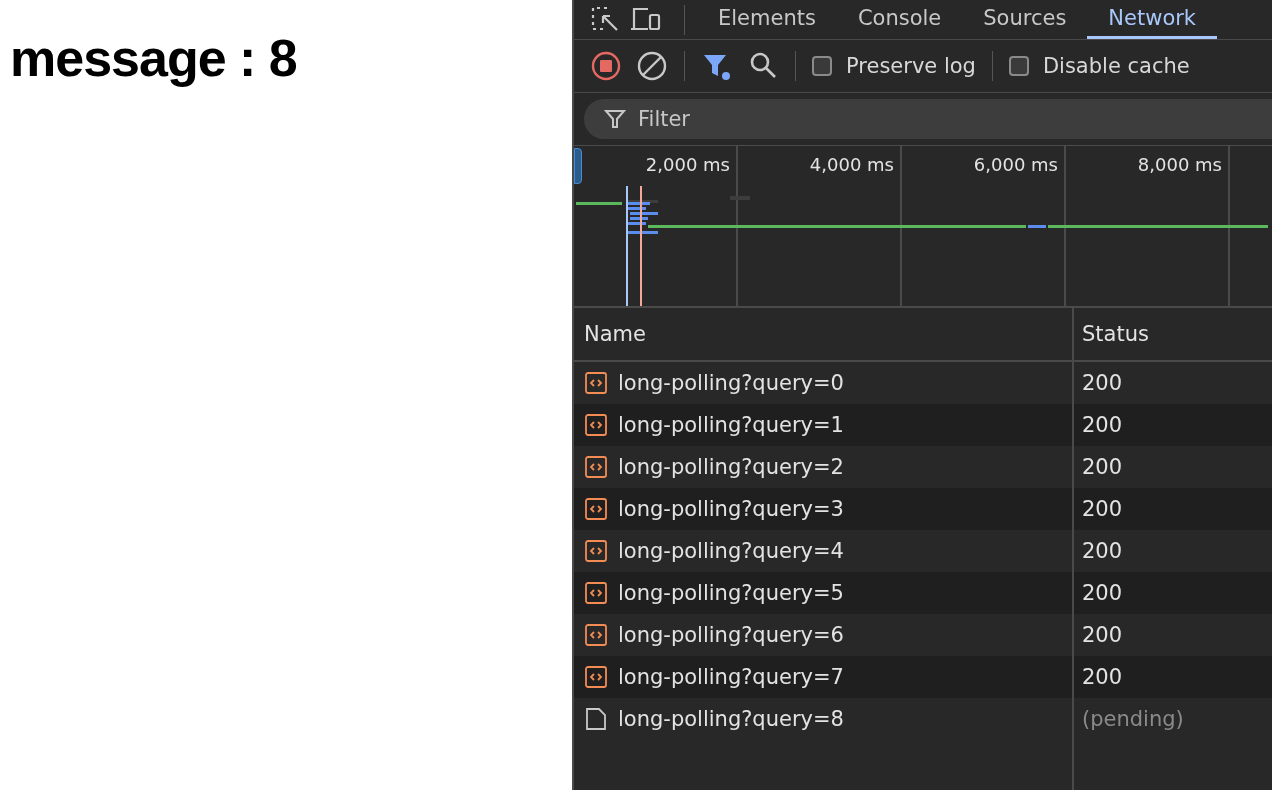 Image resolution: width=1272 pixels, height=790 pixels. Describe the element at coordinates (731, 383) in the screenshot. I see `request-name: long-polling?query=0` at that location.